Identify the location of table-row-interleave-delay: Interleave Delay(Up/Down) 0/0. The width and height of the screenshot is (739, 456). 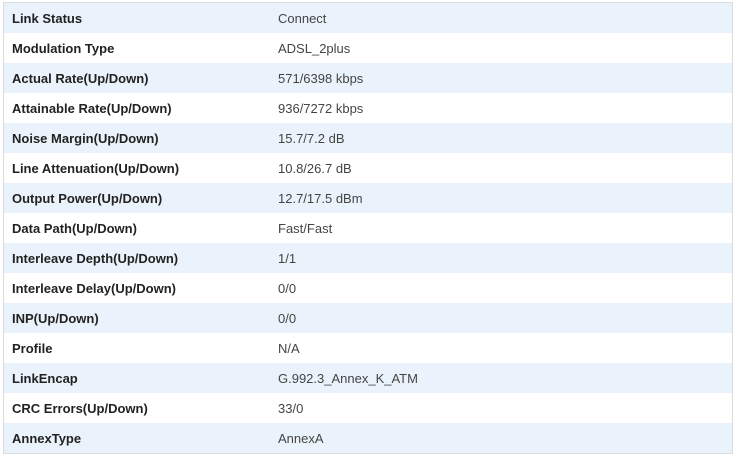
(368, 288).